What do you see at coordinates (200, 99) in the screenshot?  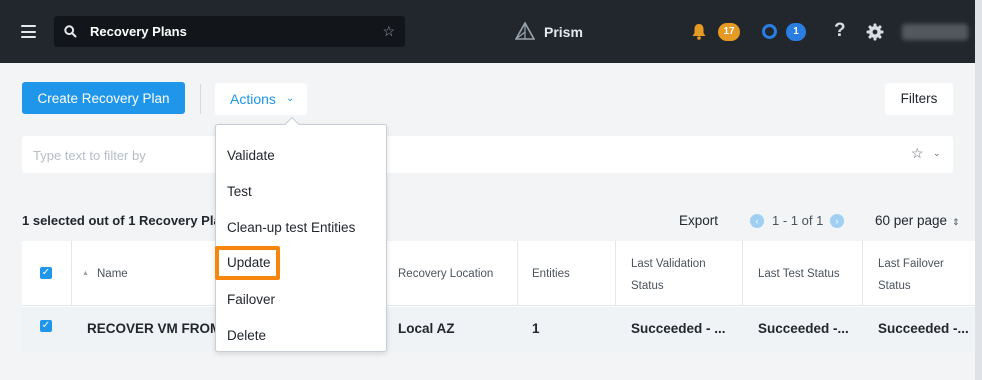 I see `toolbar-divider` at bounding box center [200, 99].